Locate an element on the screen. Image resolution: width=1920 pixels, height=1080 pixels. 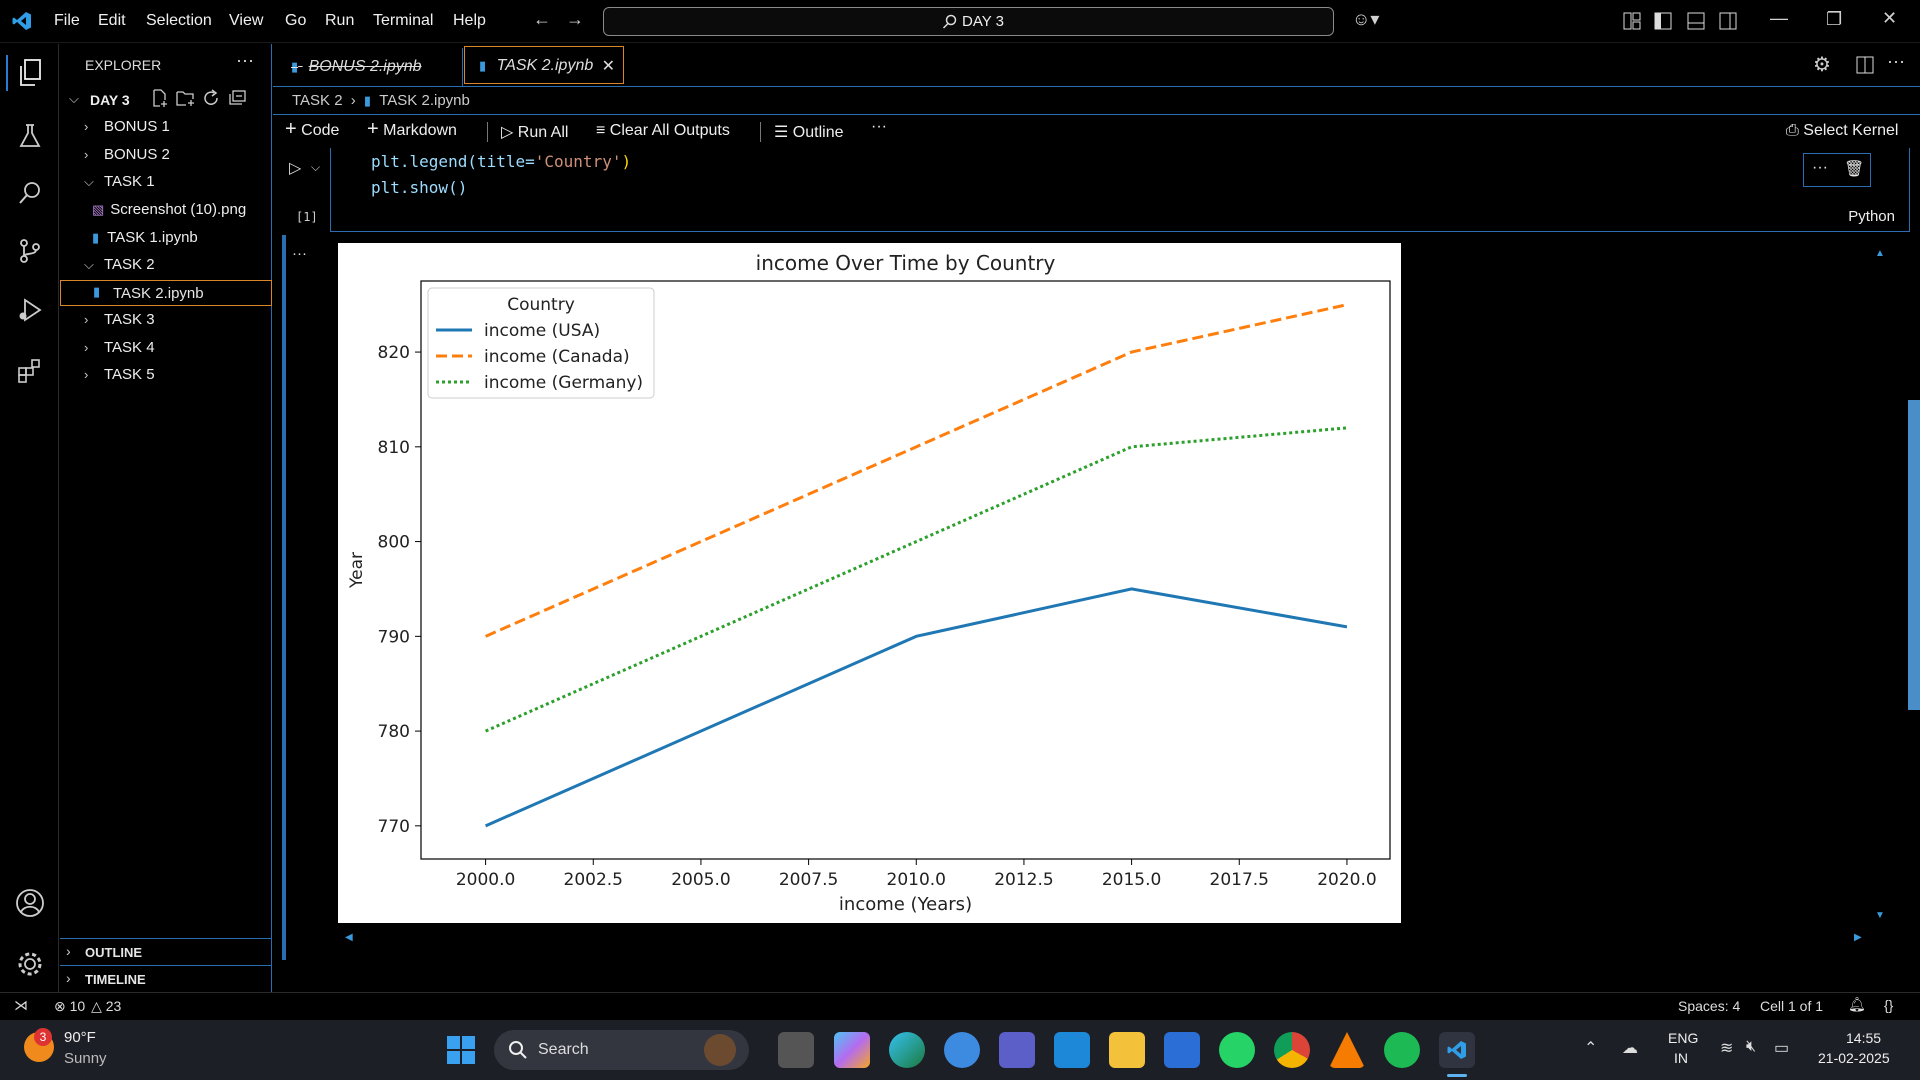
back-arrow-icon: ← is located at coordinates (542, 19).